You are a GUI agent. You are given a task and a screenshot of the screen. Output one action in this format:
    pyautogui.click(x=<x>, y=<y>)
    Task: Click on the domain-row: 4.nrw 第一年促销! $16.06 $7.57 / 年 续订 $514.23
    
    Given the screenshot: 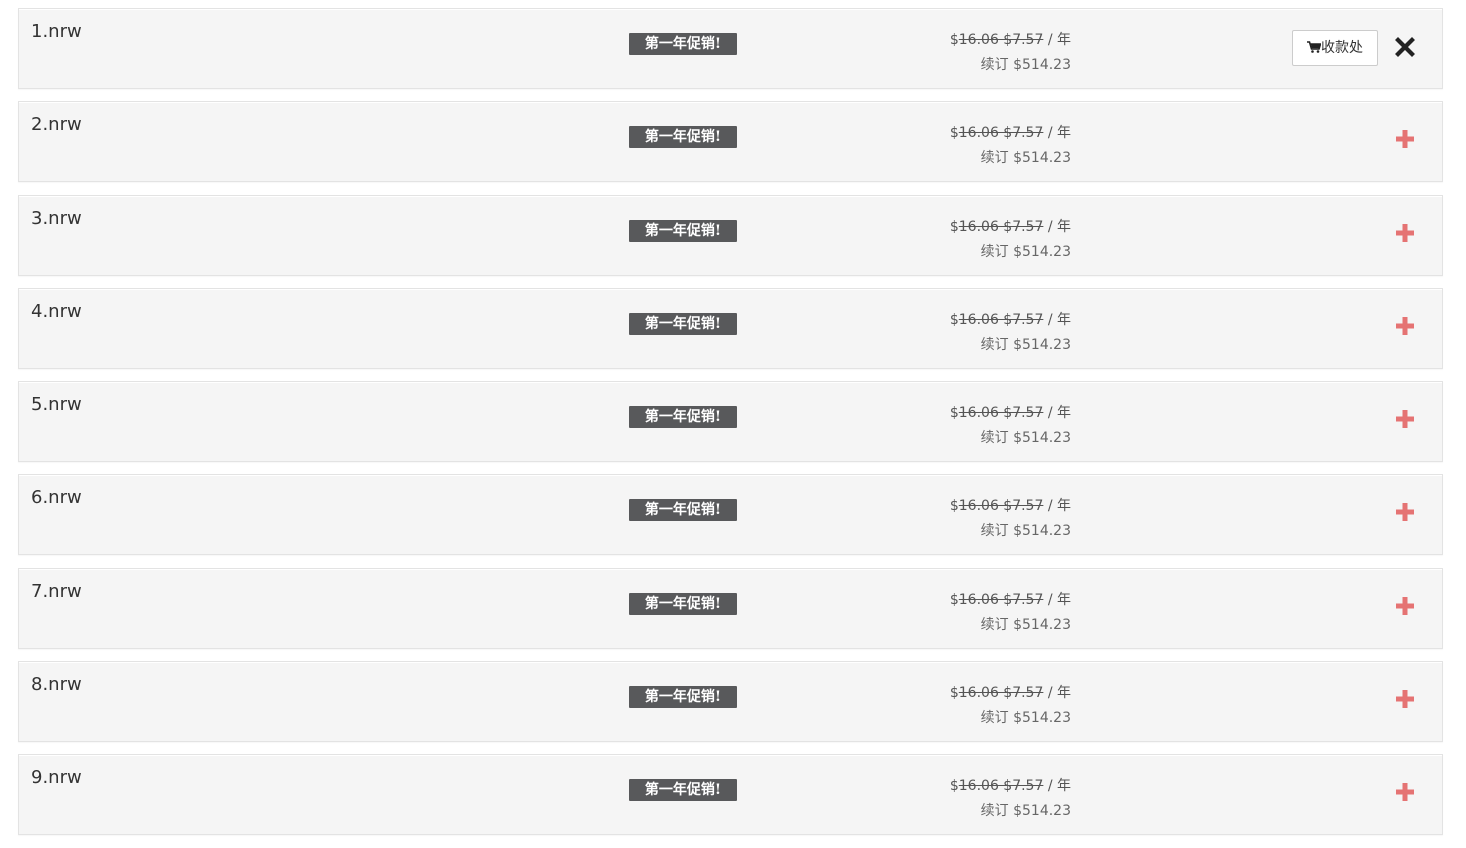 What is the action you would take?
    pyautogui.click(x=730, y=328)
    